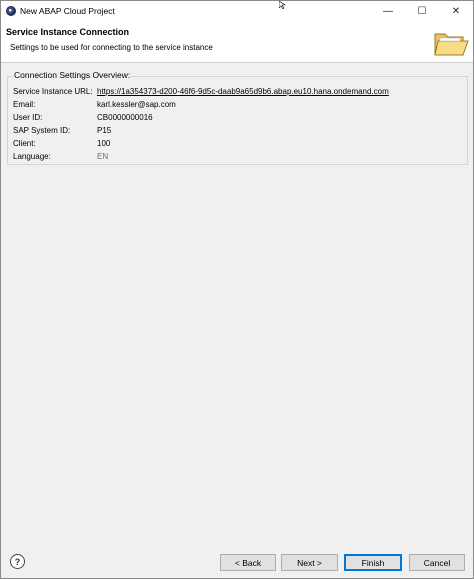 The image size is (474, 579). What do you see at coordinates (94, 104) in the screenshot?
I see `row-email: Email: karl.kessler@sap.com` at bounding box center [94, 104].